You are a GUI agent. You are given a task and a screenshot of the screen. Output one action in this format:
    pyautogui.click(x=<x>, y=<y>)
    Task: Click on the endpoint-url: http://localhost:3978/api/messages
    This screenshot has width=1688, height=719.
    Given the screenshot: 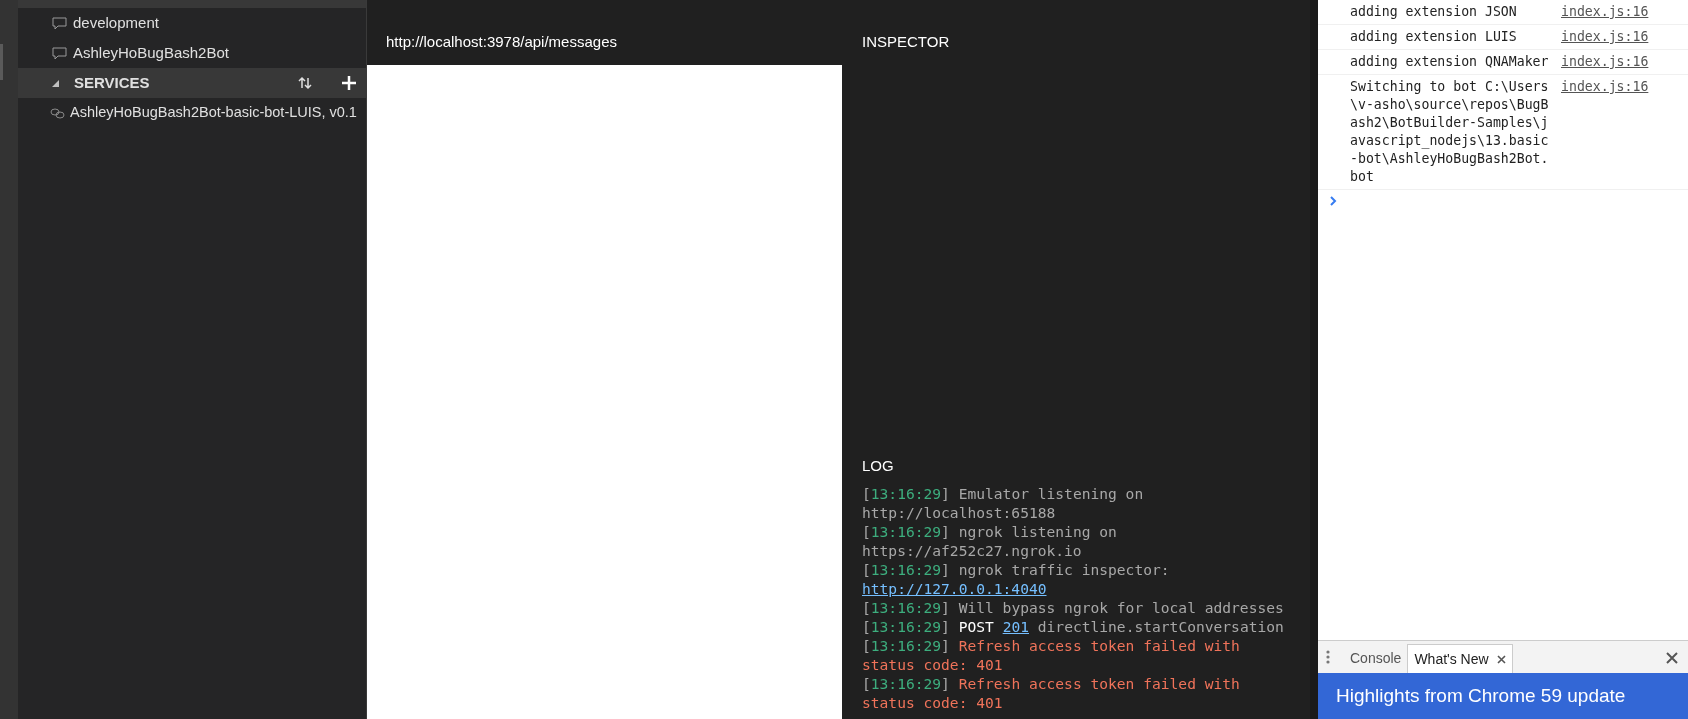 What is the action you would take?
    pyautogui.click(x=501, y=41)
    